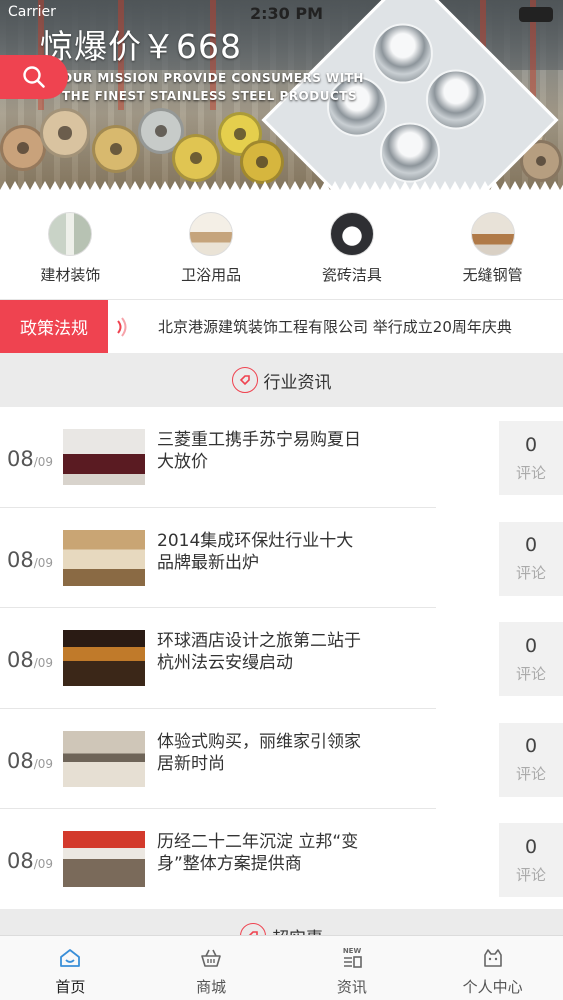 The height and width of the screenshot is (1000, 563). I want to click on tab-label: 商城, so click(211, 987).